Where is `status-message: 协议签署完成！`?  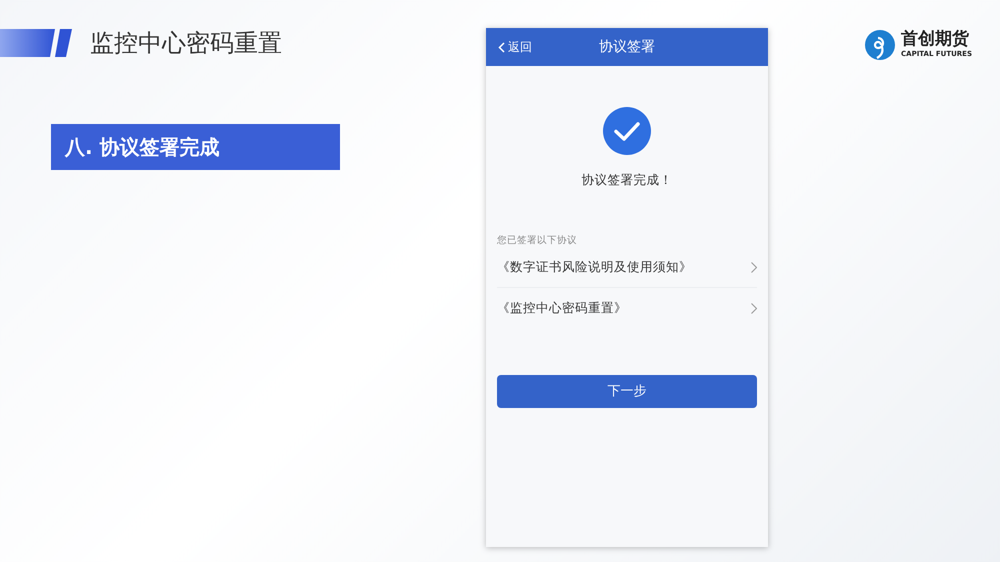
status-message: 协议签署完成！ is located at coordinates (627, 180).